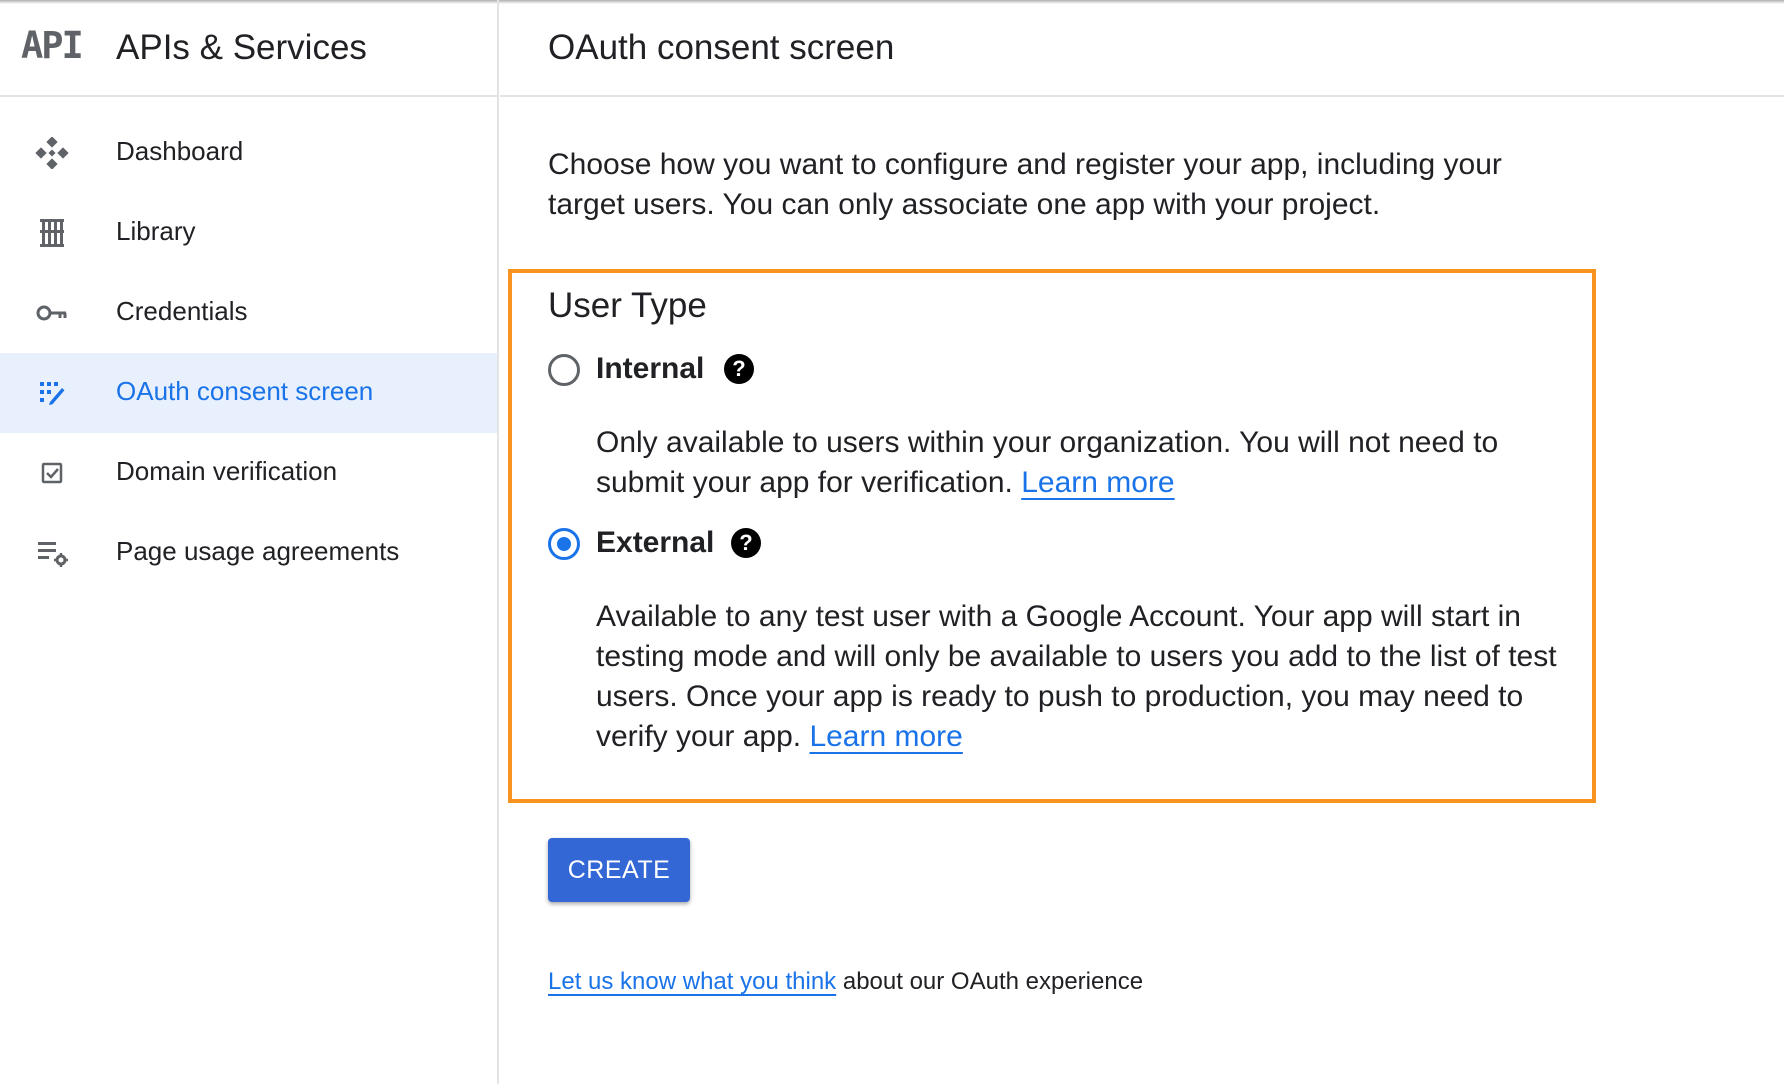  Describe the element at coordinates (650, 369) in the screenshot. I see `internal-label: Internal` at that location.